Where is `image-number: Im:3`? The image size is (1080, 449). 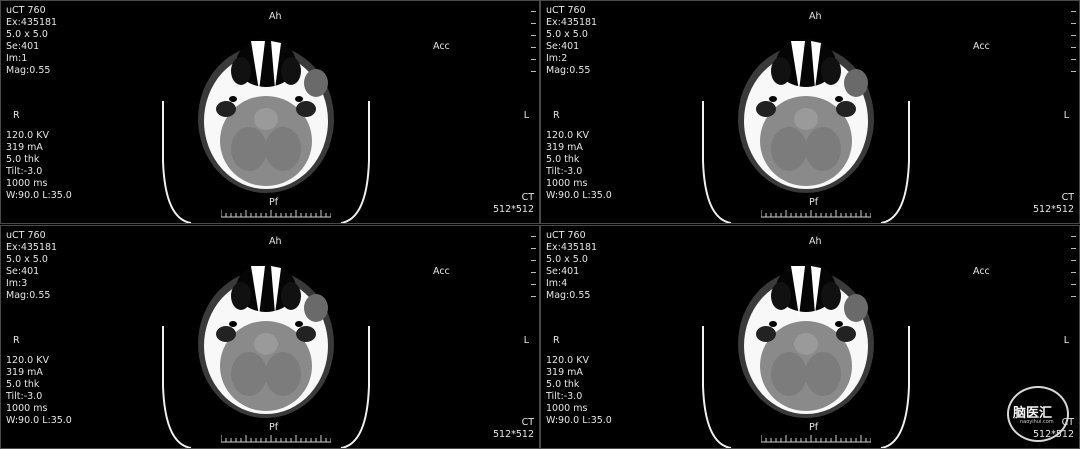 image-number: Im:3 is located at coordinates (17, 283).